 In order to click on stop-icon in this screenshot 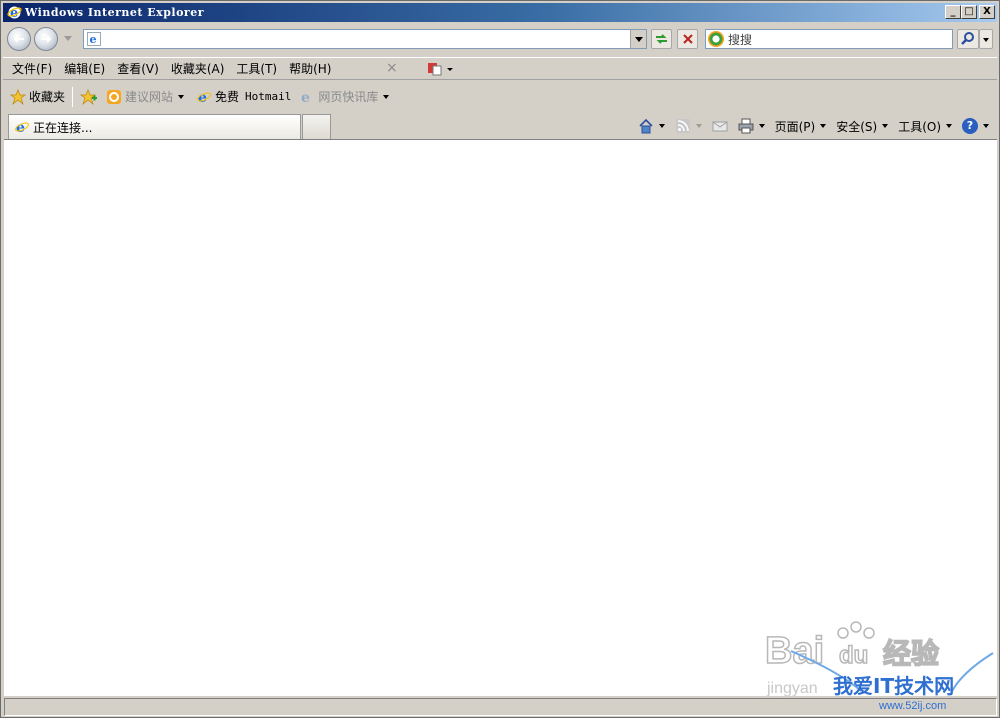, I will do `click(687, 39)`.